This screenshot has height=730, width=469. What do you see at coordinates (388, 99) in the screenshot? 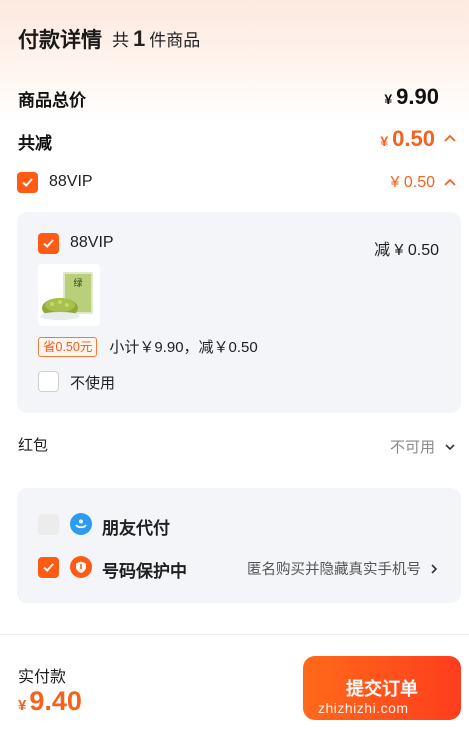
I see `total-price-currency: ¥` at bounding box center [388, 99].